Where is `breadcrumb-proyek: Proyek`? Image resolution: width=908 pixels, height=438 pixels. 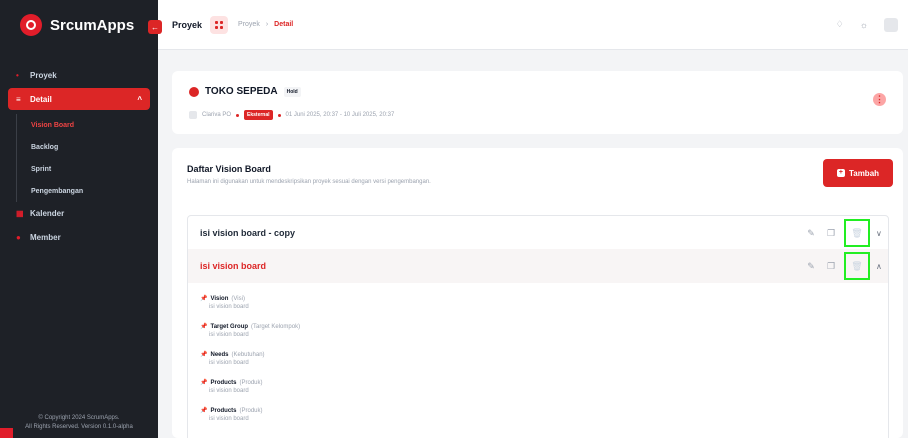
breadcrumb-proyek: Proyek is located at coordinates (249, 24).